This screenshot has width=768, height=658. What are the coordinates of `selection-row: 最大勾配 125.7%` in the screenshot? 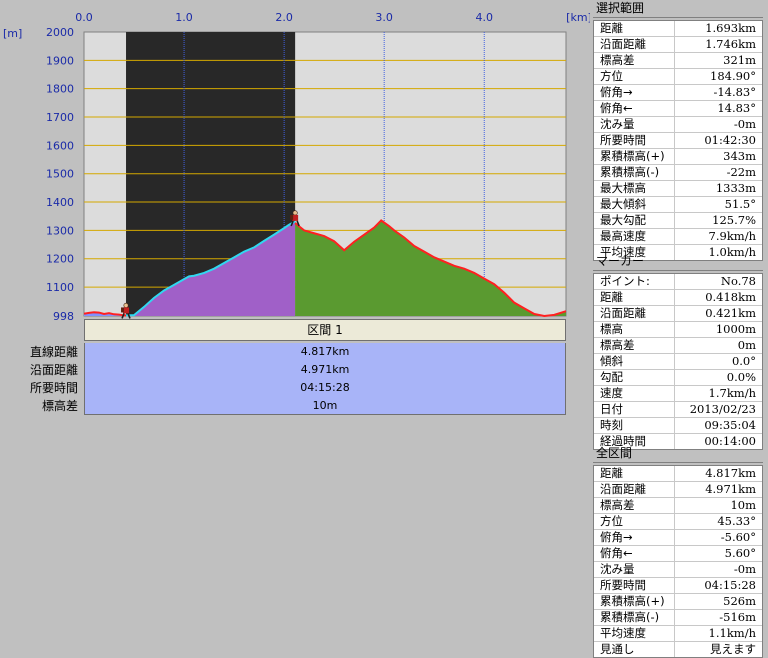 It's located at (678, 221).